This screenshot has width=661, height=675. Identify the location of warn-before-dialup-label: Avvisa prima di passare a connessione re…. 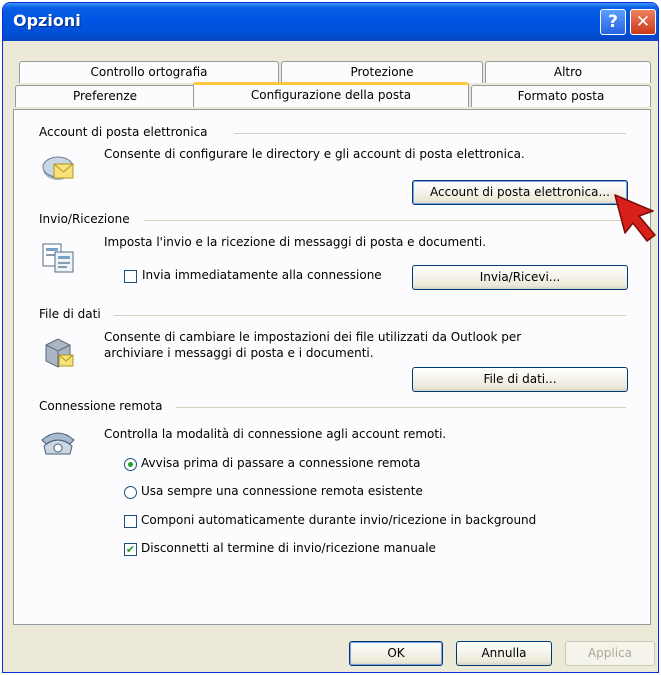
(281, 463).